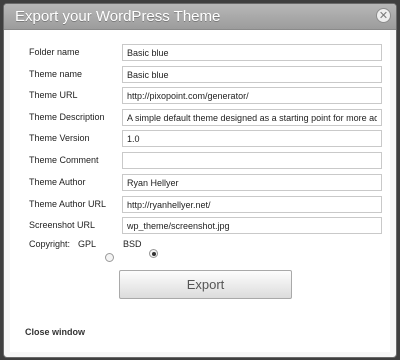  I want to click on theme-author-url-field, so click(252, 204).